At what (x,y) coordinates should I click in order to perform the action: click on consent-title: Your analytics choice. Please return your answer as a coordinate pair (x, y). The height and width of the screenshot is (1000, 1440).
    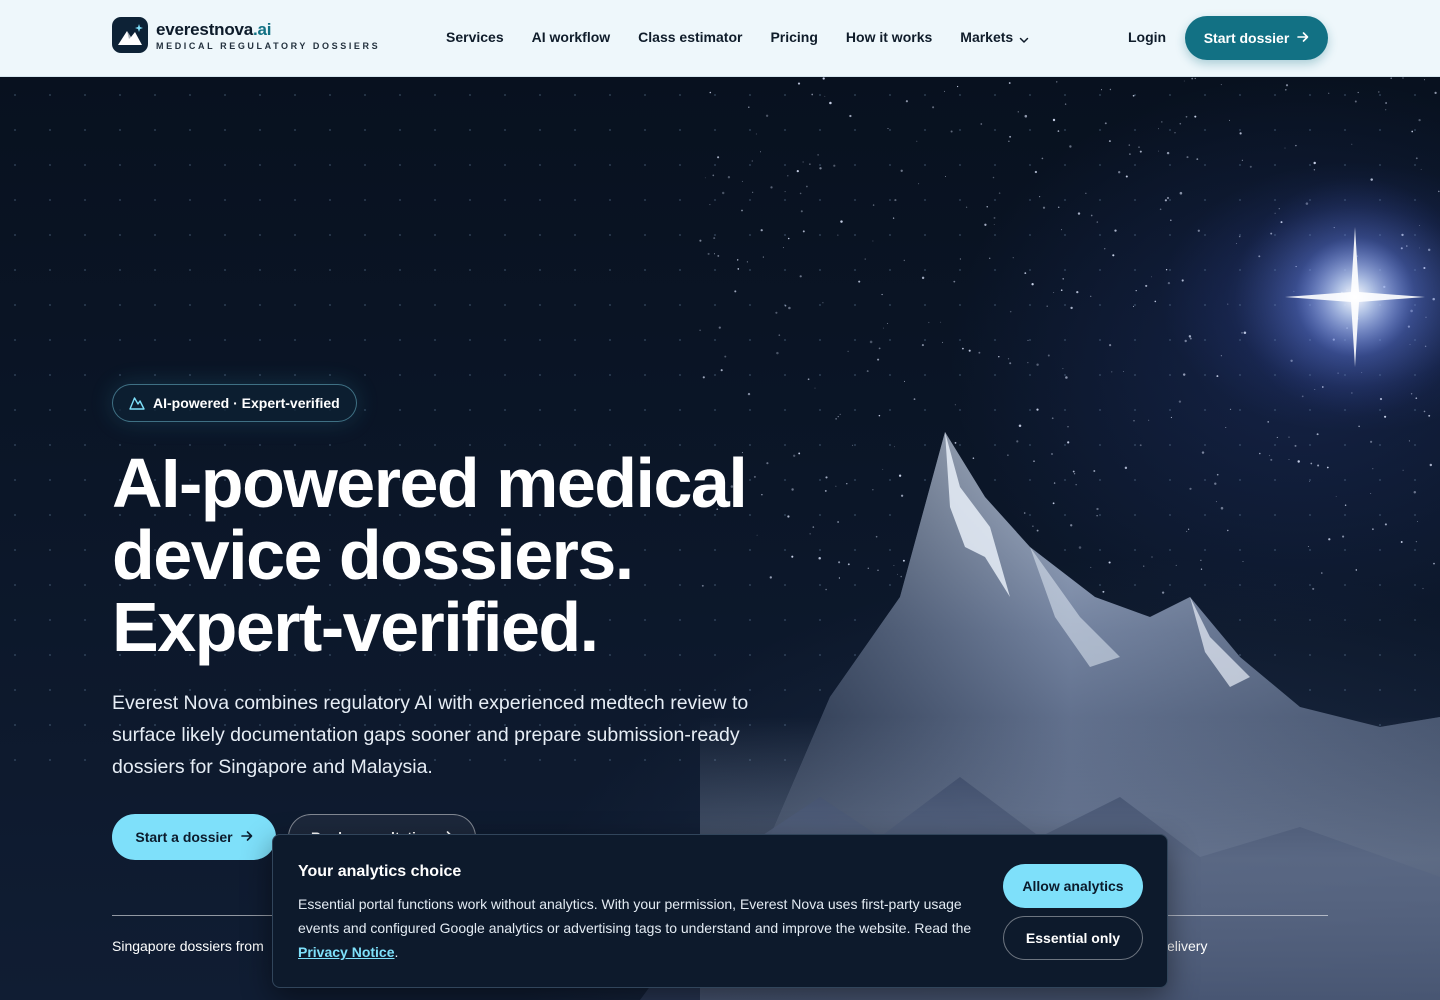
    Looking at the image, I should click on (380, 871).